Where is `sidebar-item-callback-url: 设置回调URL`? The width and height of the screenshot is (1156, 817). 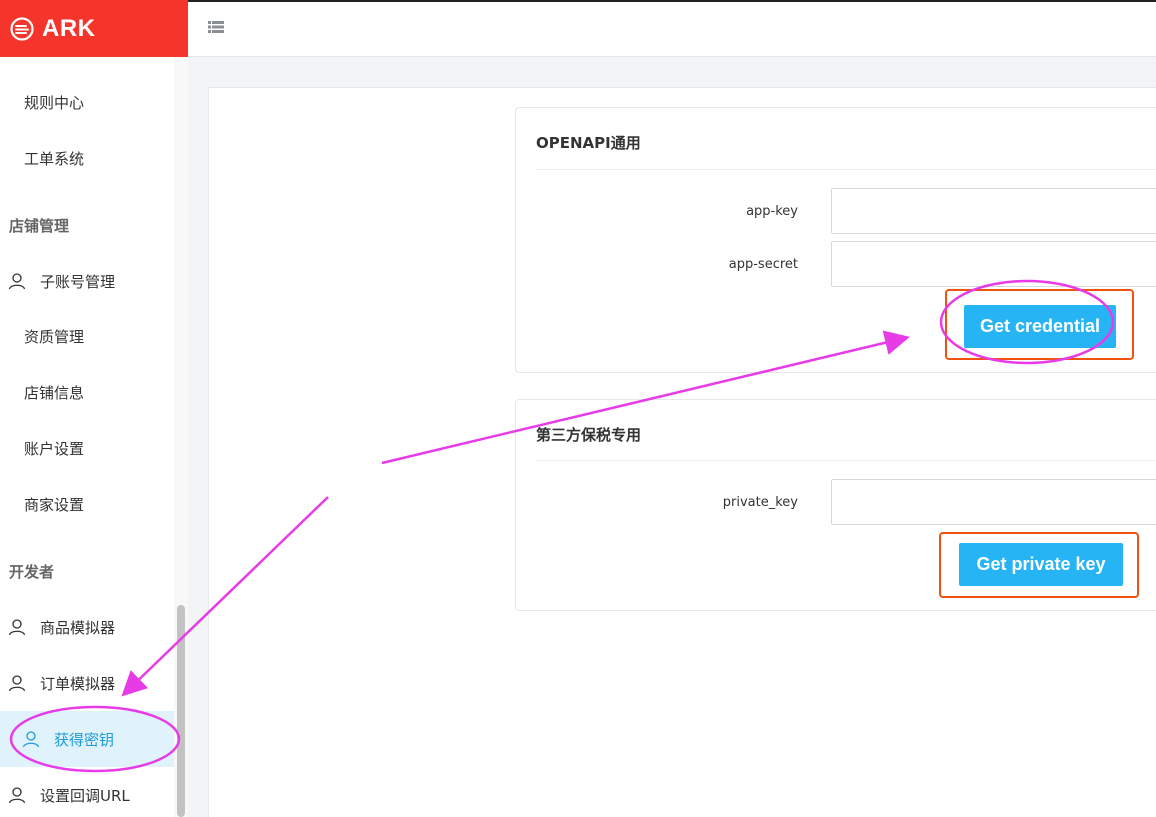 sidebar-item-callback-url: 设置回调URL is located at coordinates (87, 792).